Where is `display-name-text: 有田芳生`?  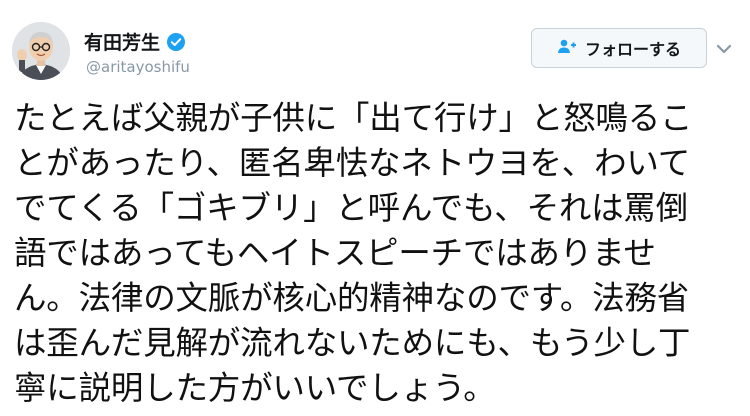 display-name-text: 有田芳生 is located at coordinates (122, 41).